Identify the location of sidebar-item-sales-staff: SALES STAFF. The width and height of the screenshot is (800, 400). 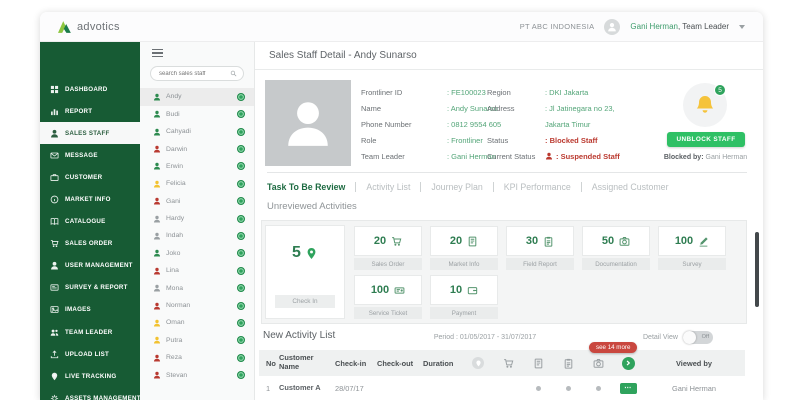
(90, 133).